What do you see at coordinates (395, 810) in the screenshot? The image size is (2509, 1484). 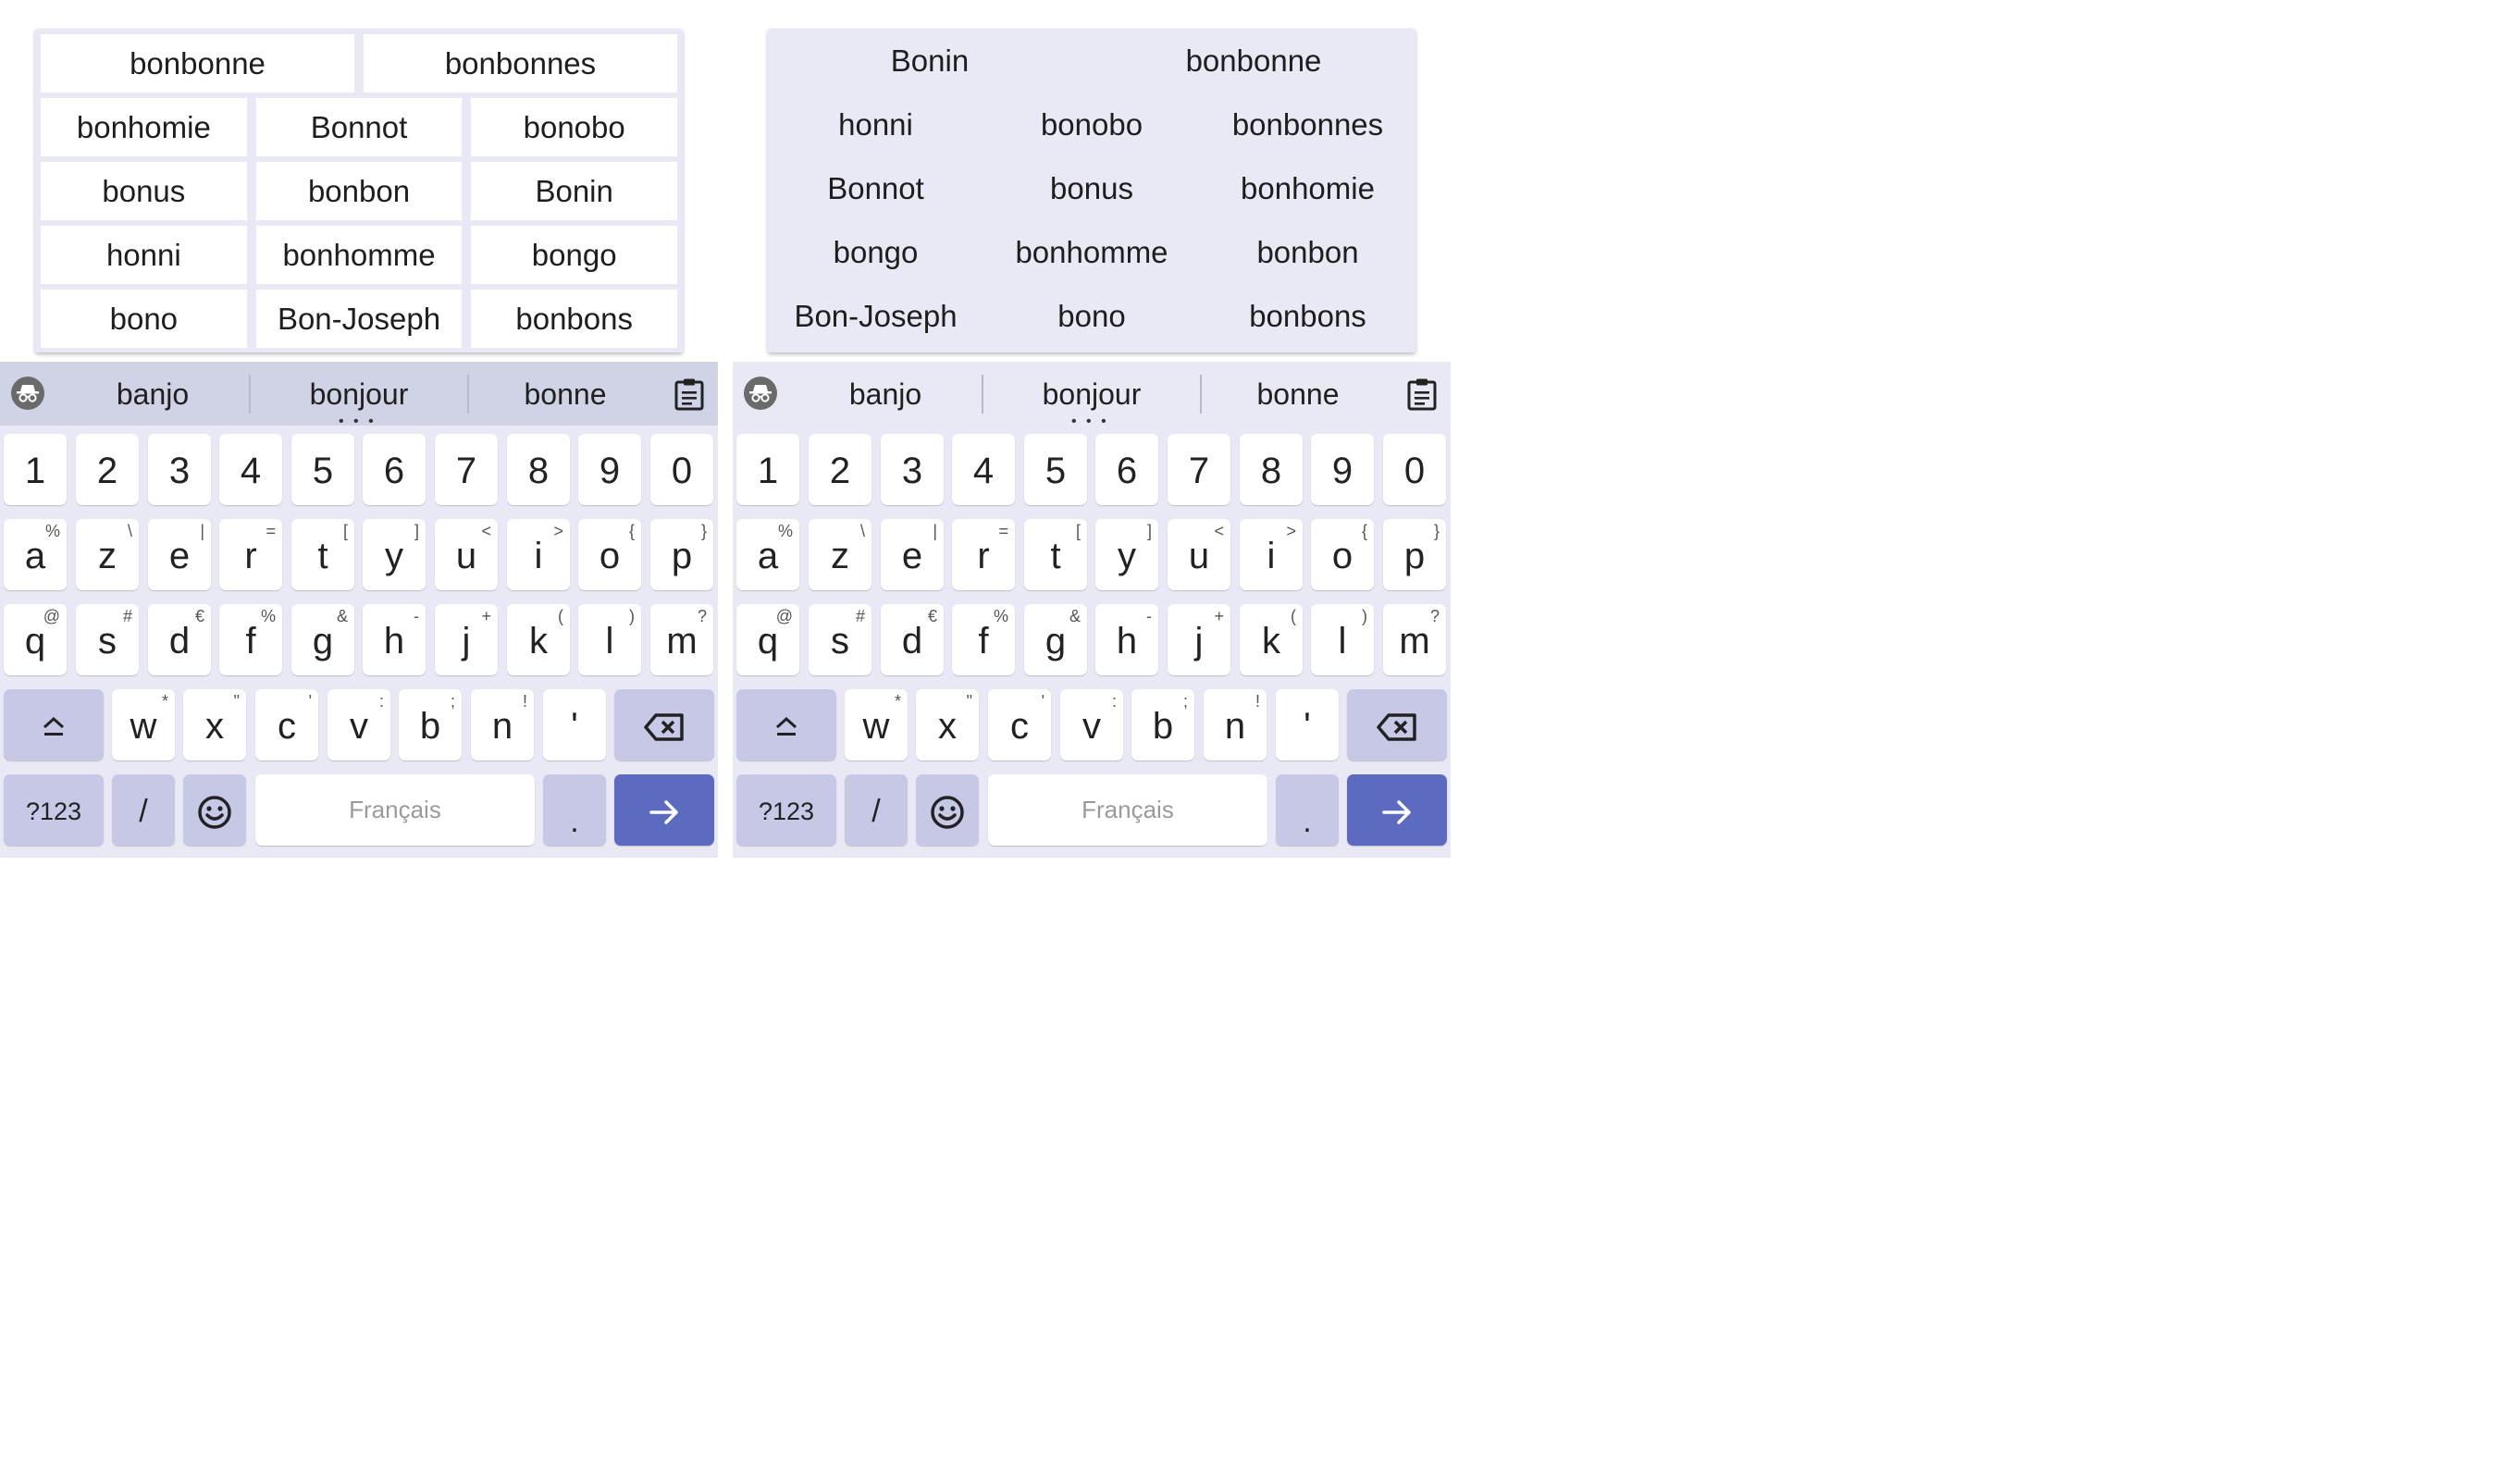 I see `space-bar: Français` at bounding box center [395, 810].